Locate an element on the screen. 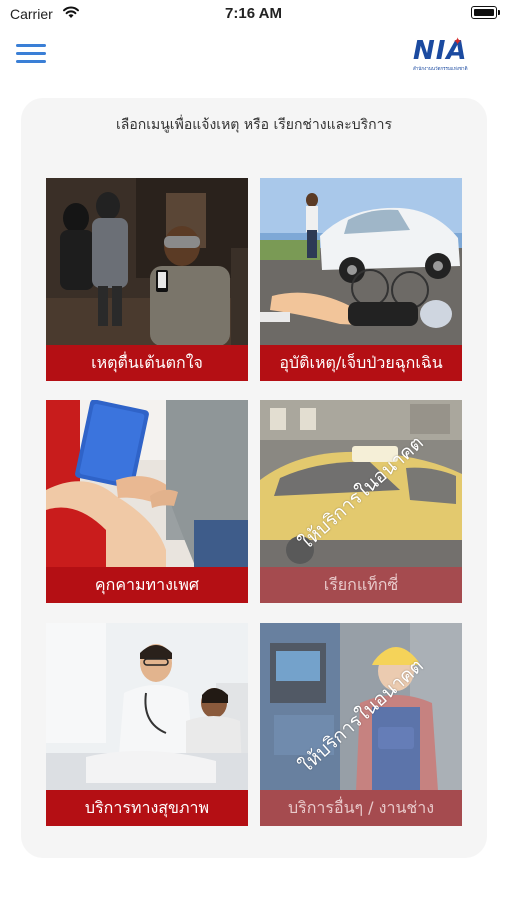 This screenshot has height=900, width=507. status-bar: Carrier 7:16 AM is located at coordinates (253, 14).